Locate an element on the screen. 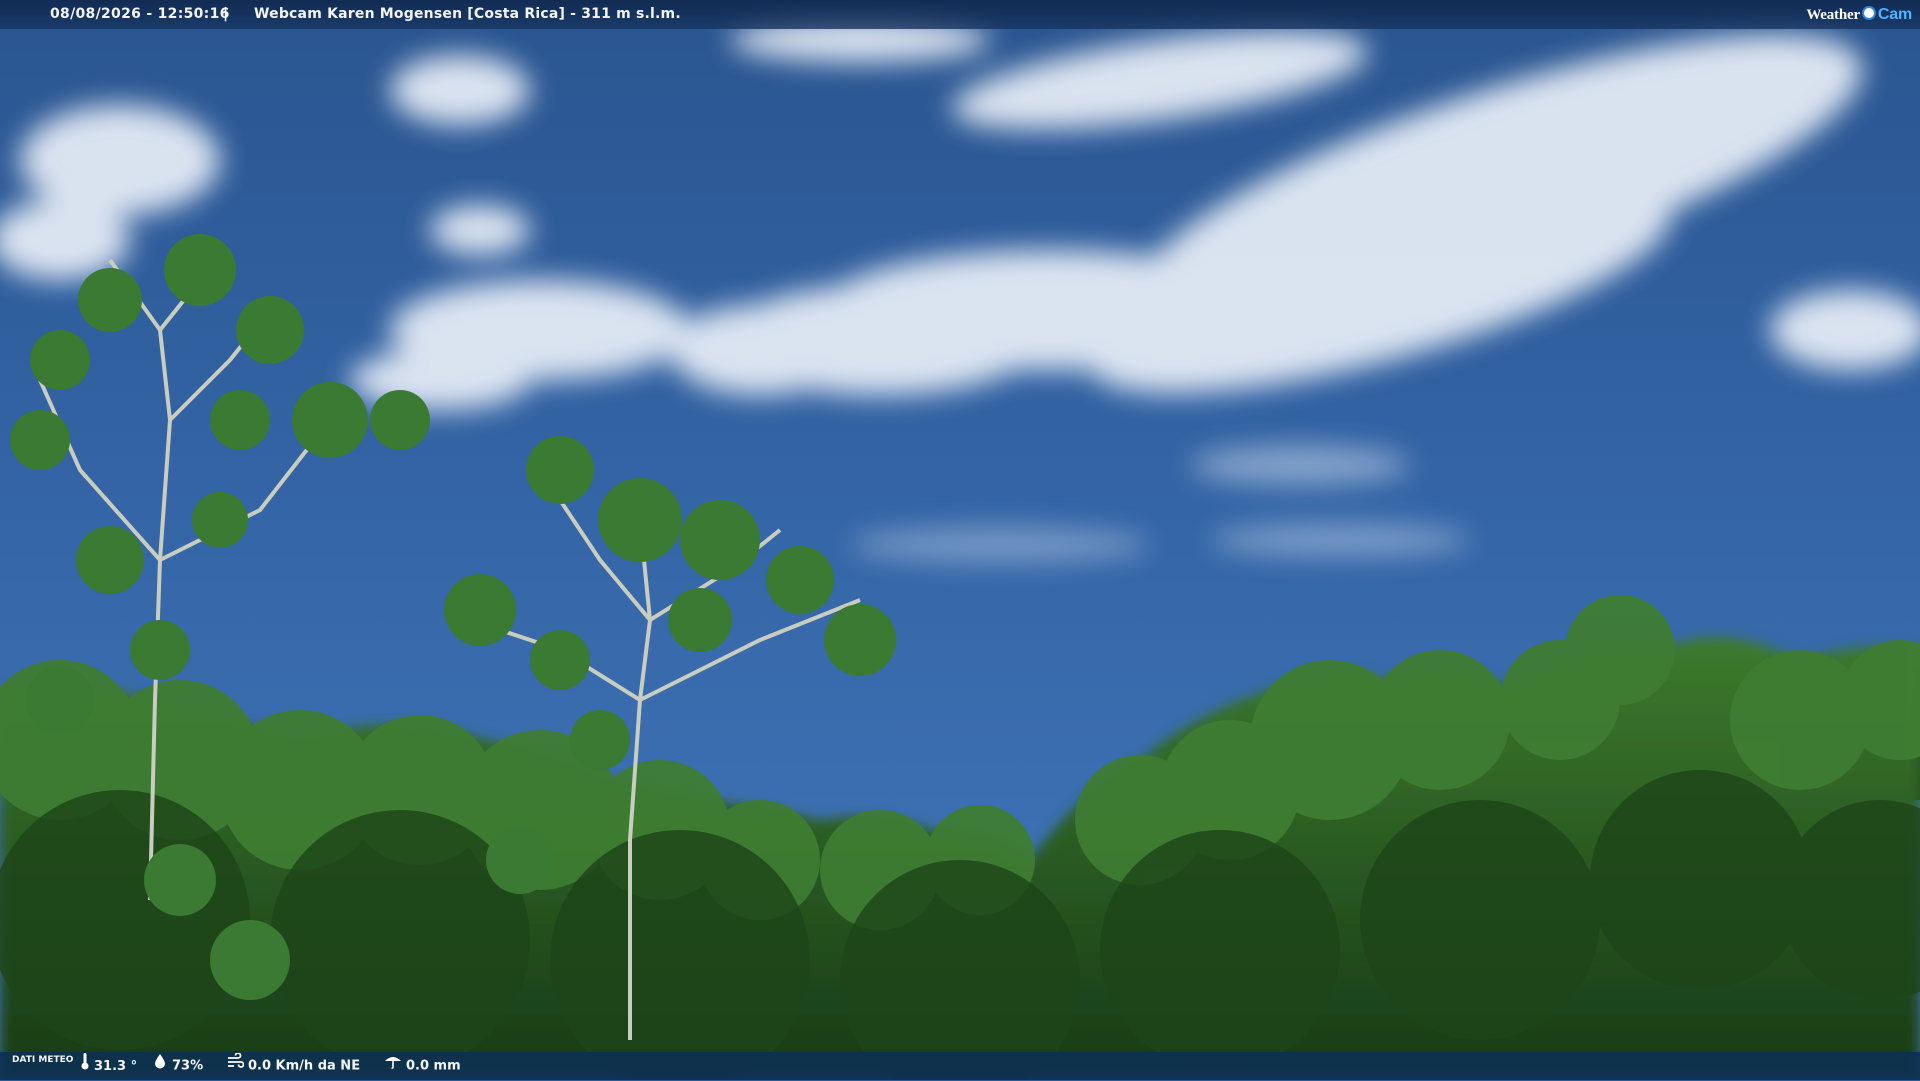  wind-value: 0.0 Km/h da NE is located at coordinates (304, 1066).